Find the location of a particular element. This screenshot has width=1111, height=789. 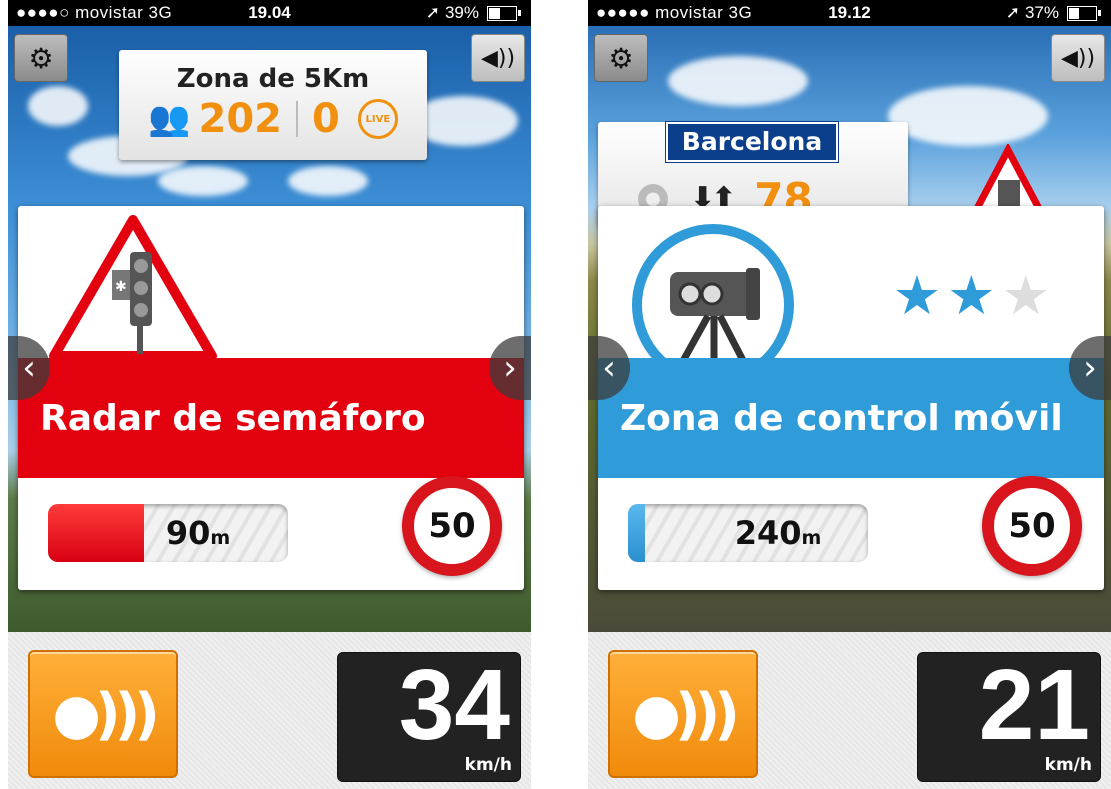

live-icon: LIVE is located at coordinates (377, 119).